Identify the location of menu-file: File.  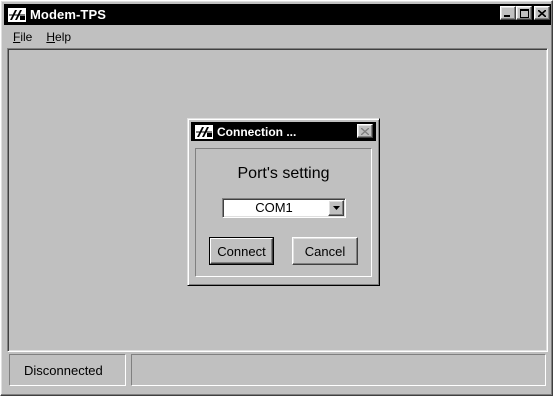
(20, 37).